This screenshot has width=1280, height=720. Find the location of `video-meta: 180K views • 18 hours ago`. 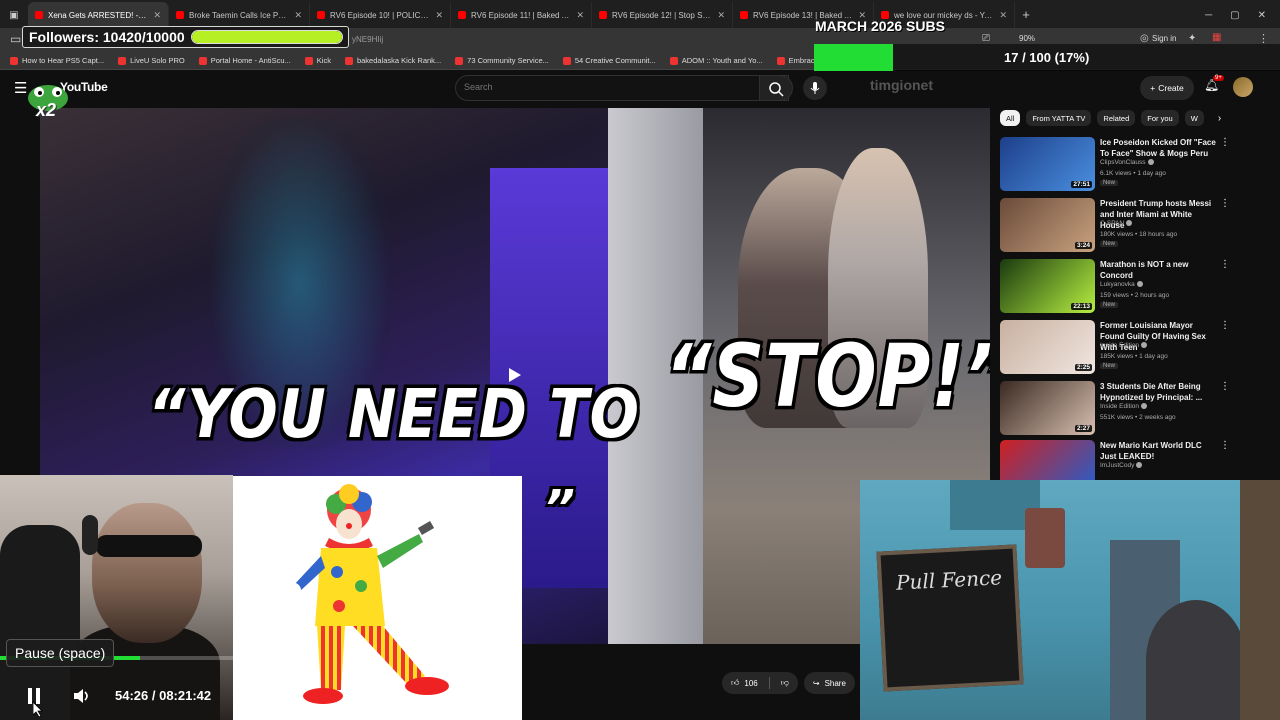

video-meta: 180K views • 18 hours ago is located at coordinates (1139, 234).